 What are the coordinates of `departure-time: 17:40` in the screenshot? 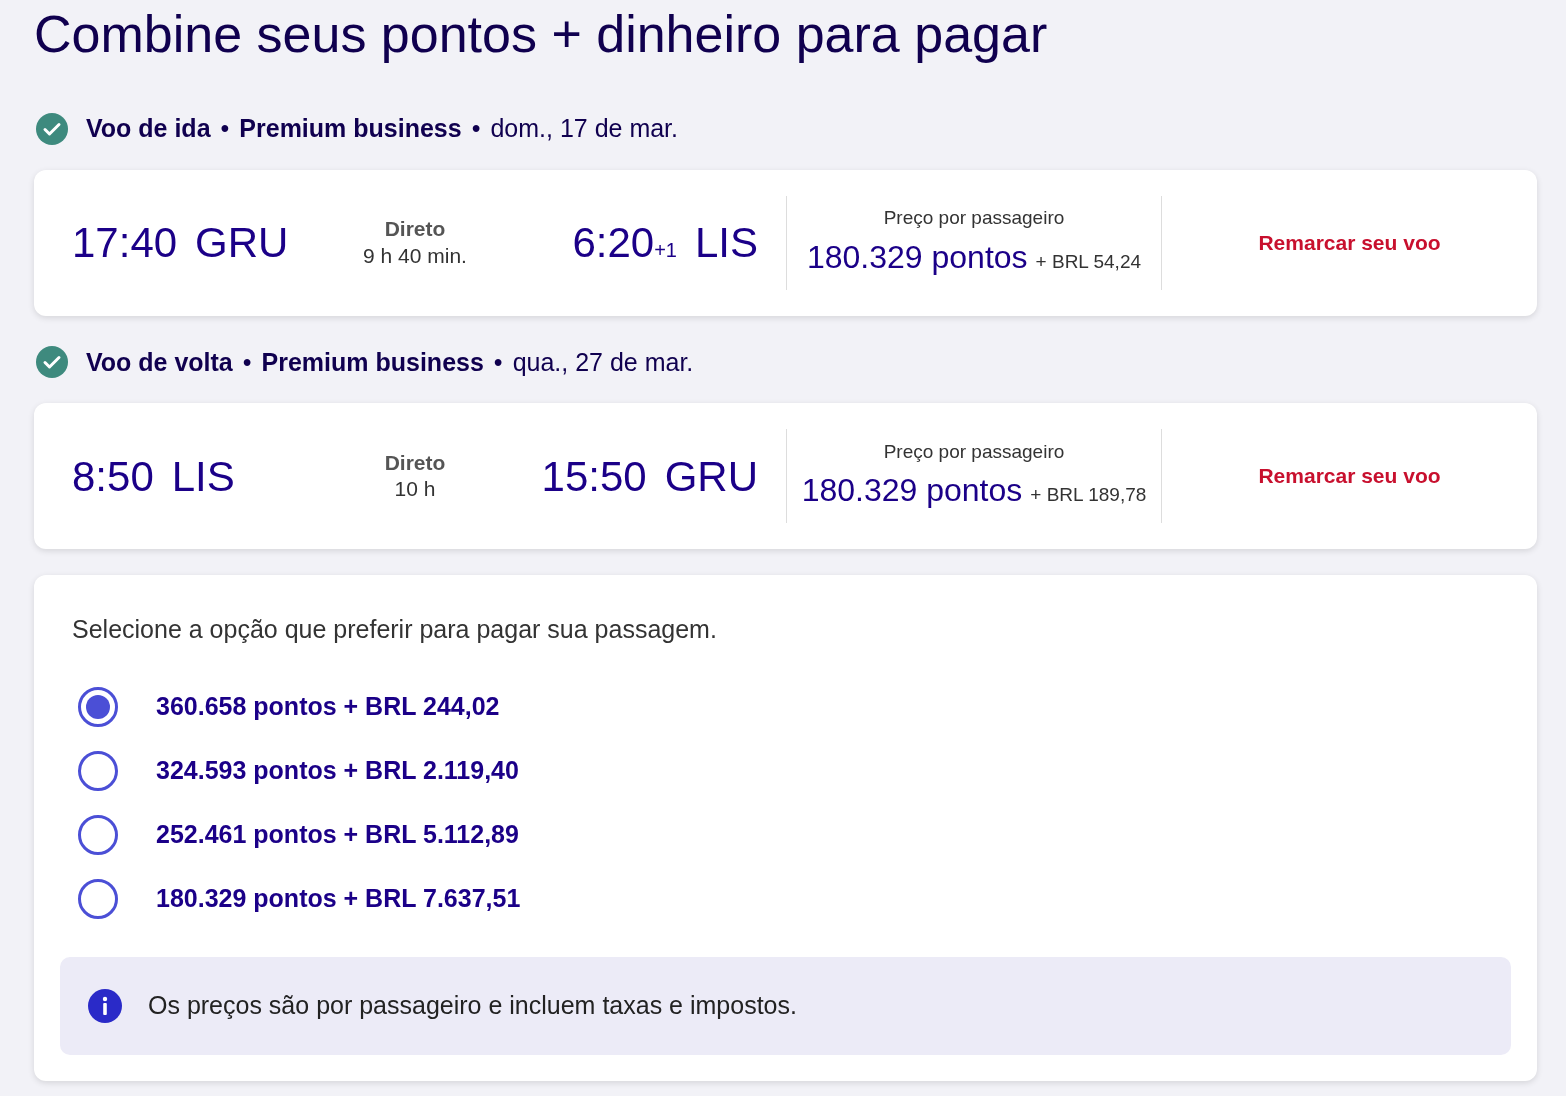 It's located at (125, 243).